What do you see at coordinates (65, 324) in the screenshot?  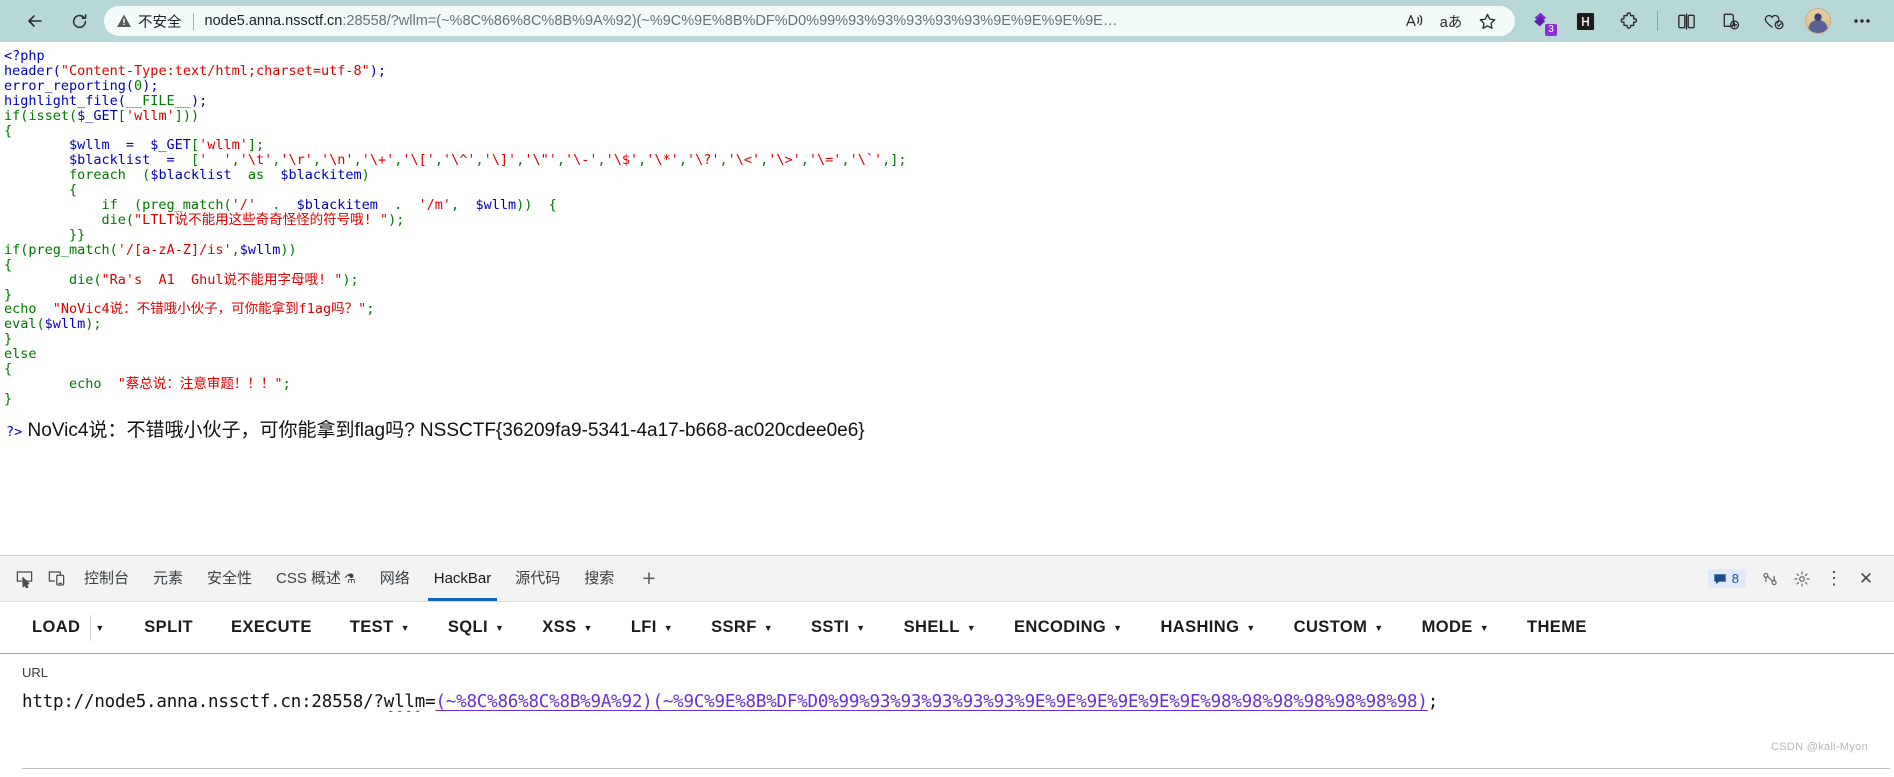 I see `code-token: $wllm` at bounding box center [65, 324].